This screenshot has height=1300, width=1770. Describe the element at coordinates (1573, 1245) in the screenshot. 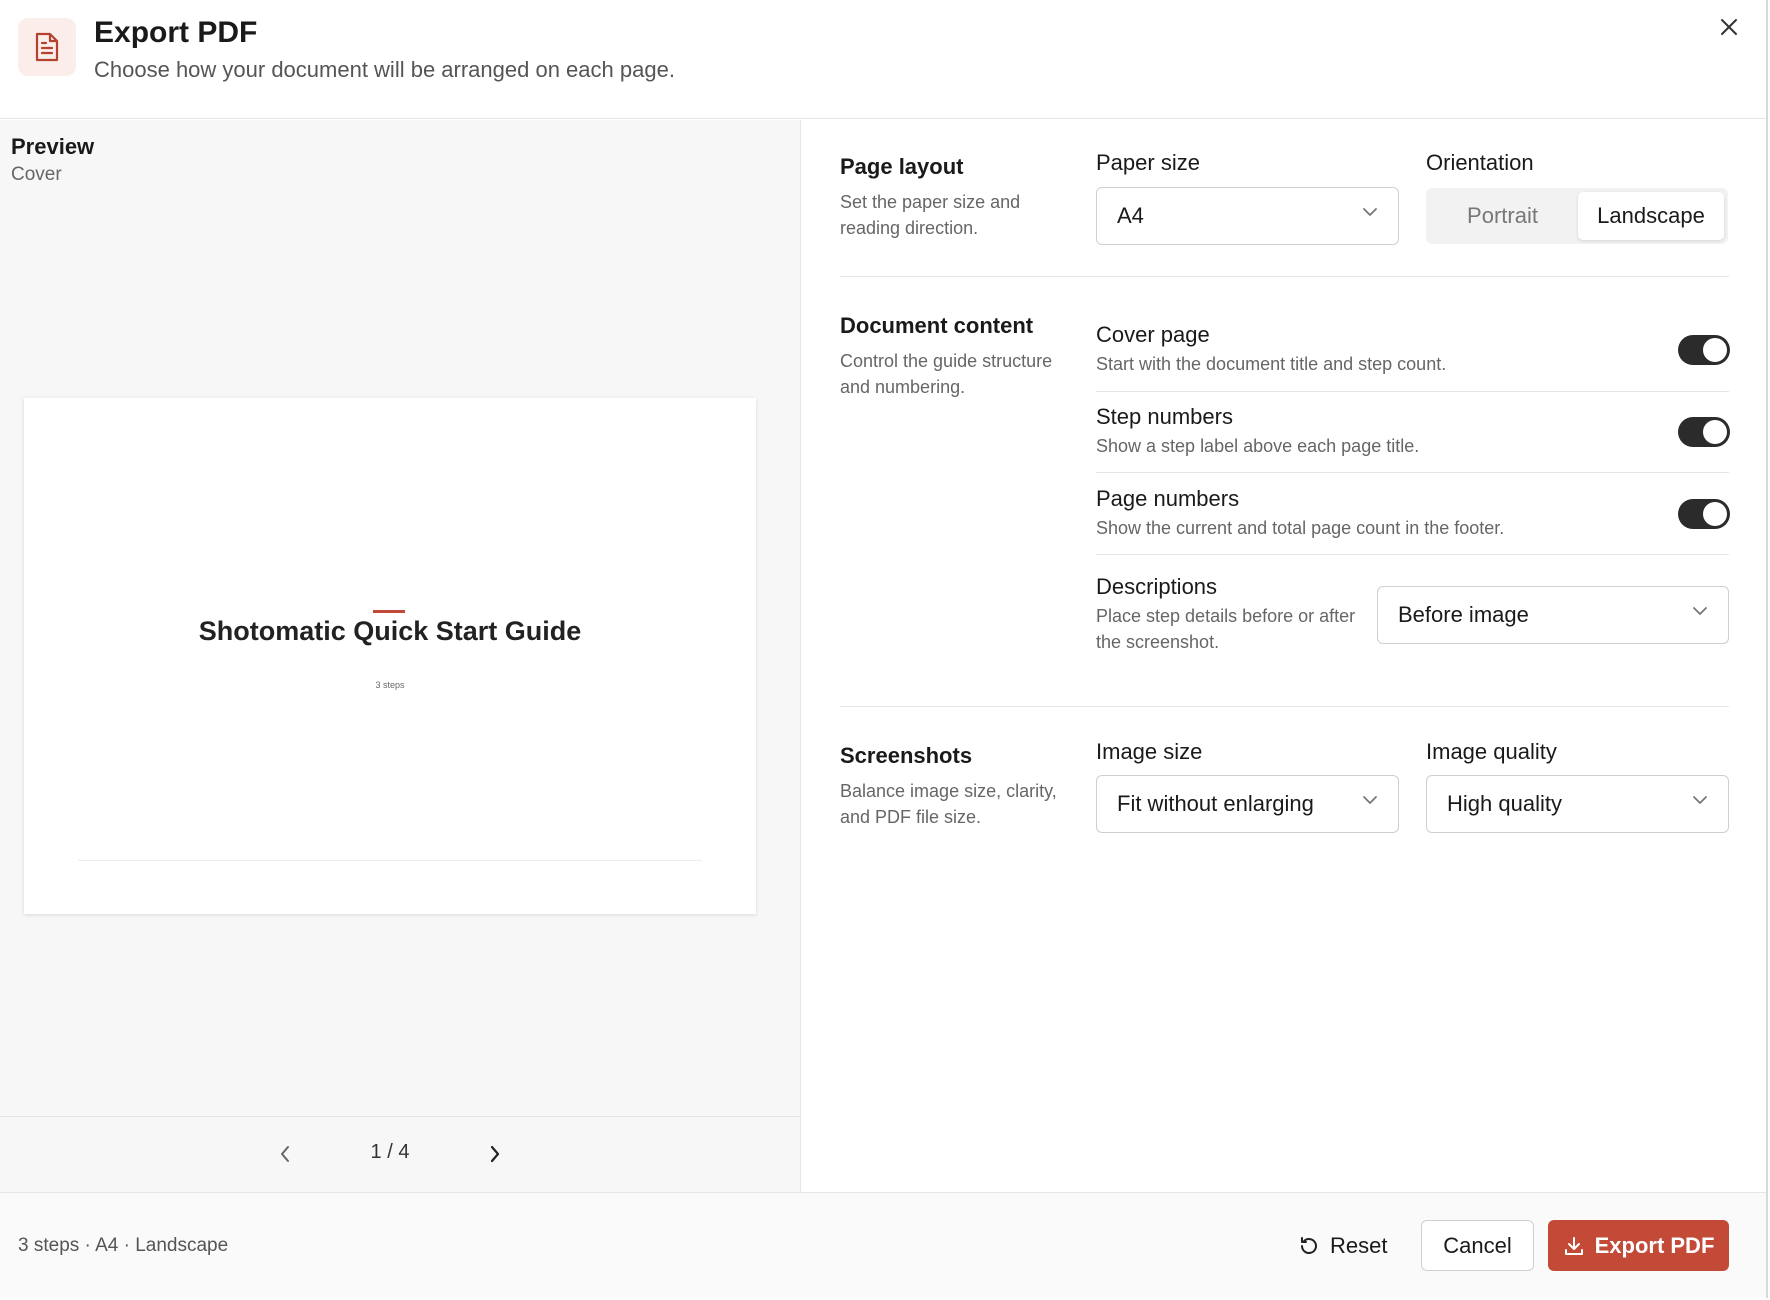

I see `download-icon` at that location.